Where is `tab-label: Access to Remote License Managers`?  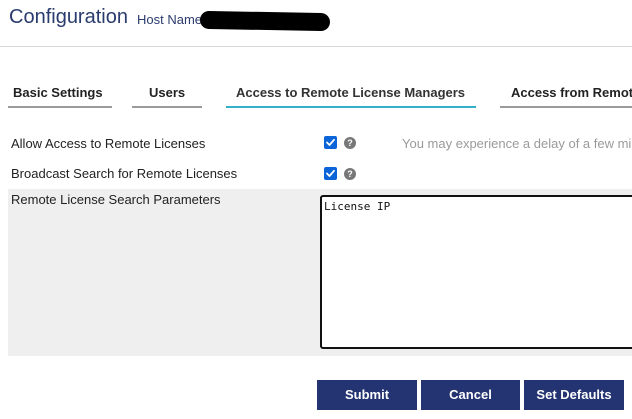
tab-label: Access to Remote License Managers is located at coordinates (351, 92).